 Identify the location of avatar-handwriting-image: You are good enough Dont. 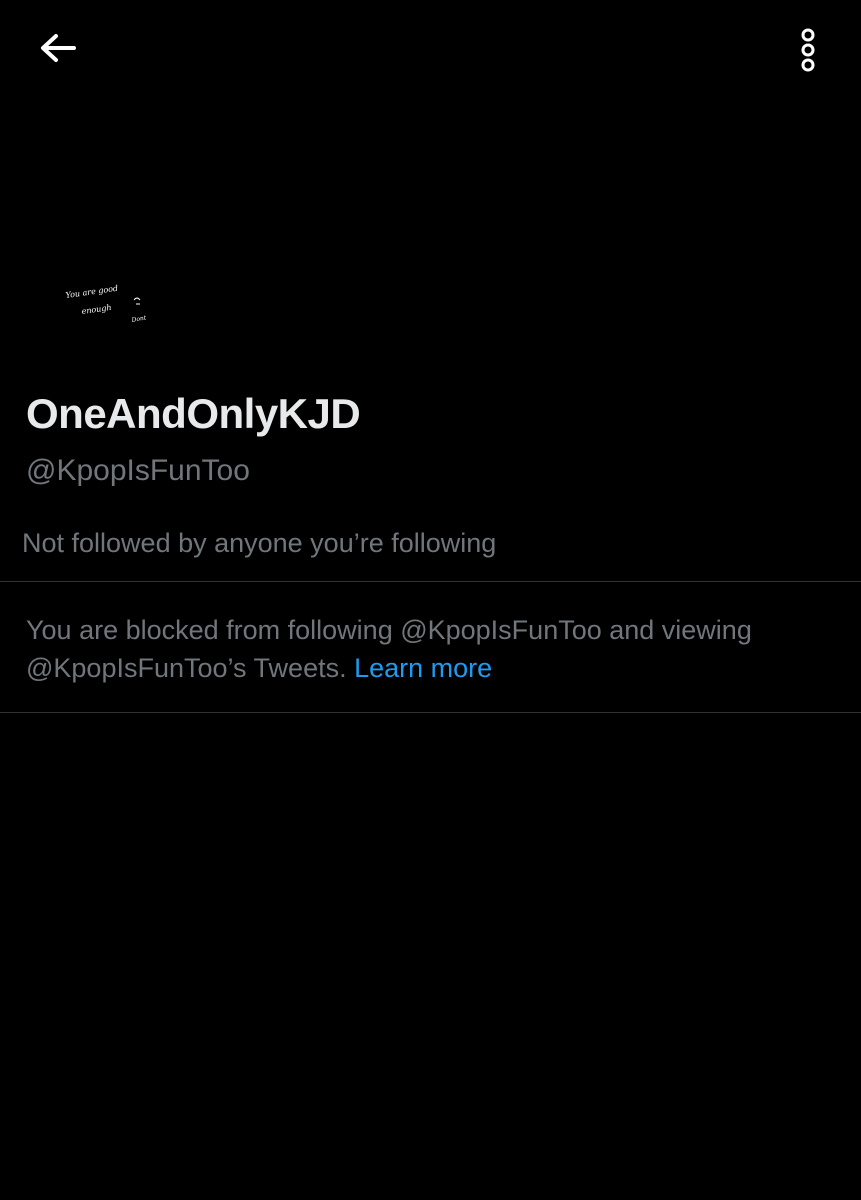
(106, 304).